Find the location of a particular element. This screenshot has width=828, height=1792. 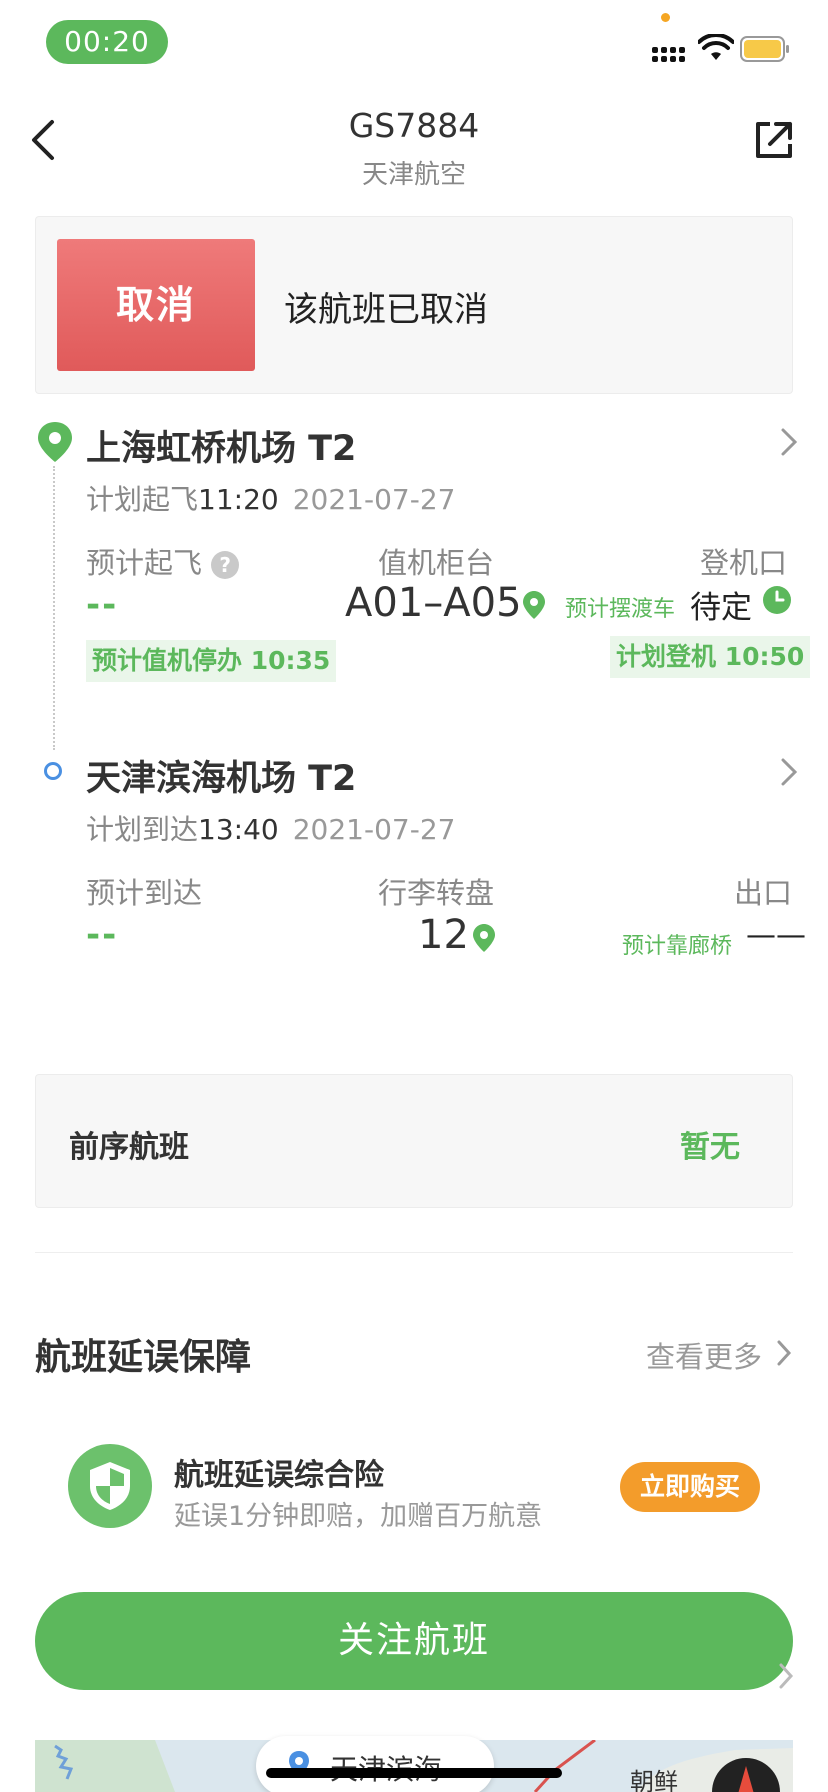

boarding-plan-tag: 计划登机 10:50 is located at coordinates (710, 657).